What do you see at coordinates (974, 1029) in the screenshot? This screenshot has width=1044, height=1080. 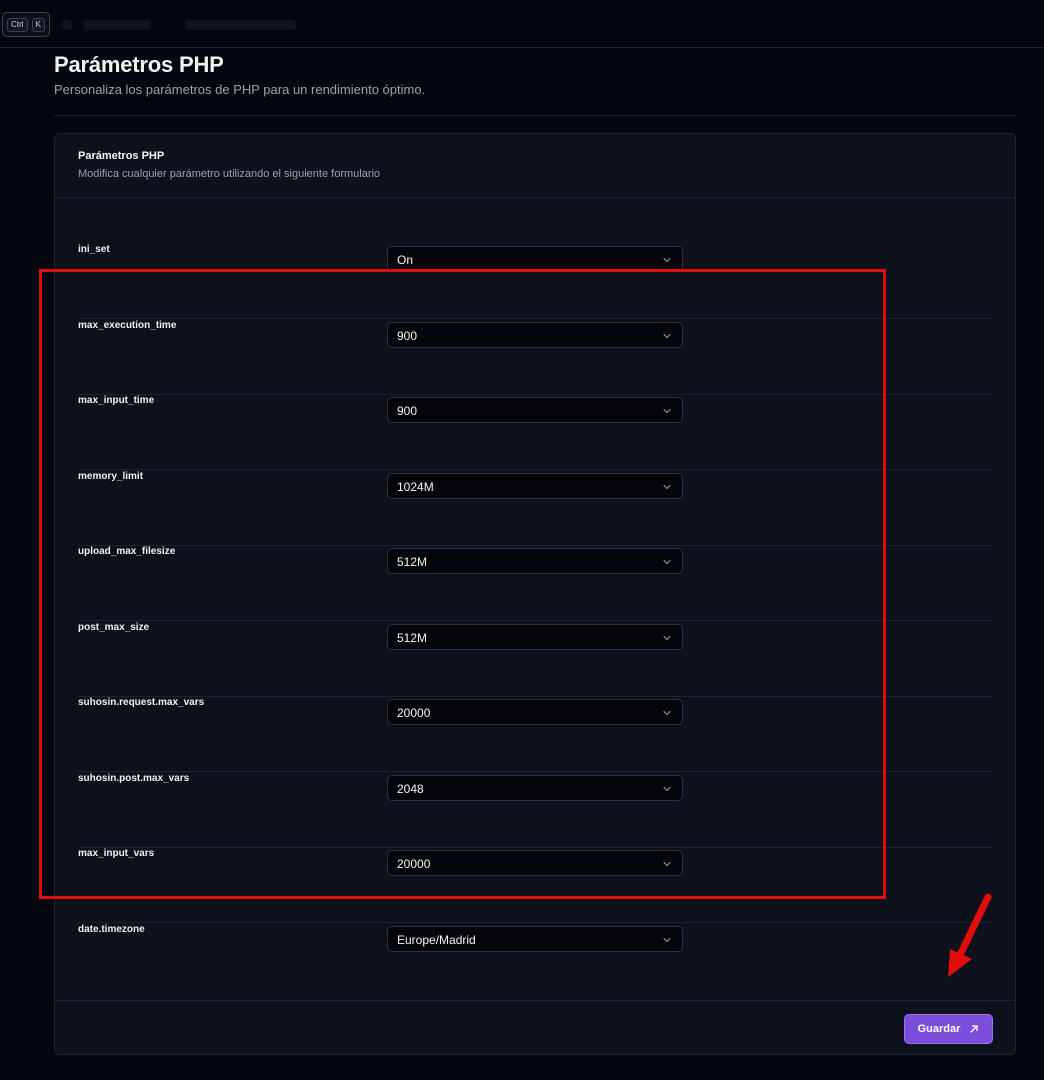 I see `arrow-up-right-icon` at bounding box center [974, 1029].